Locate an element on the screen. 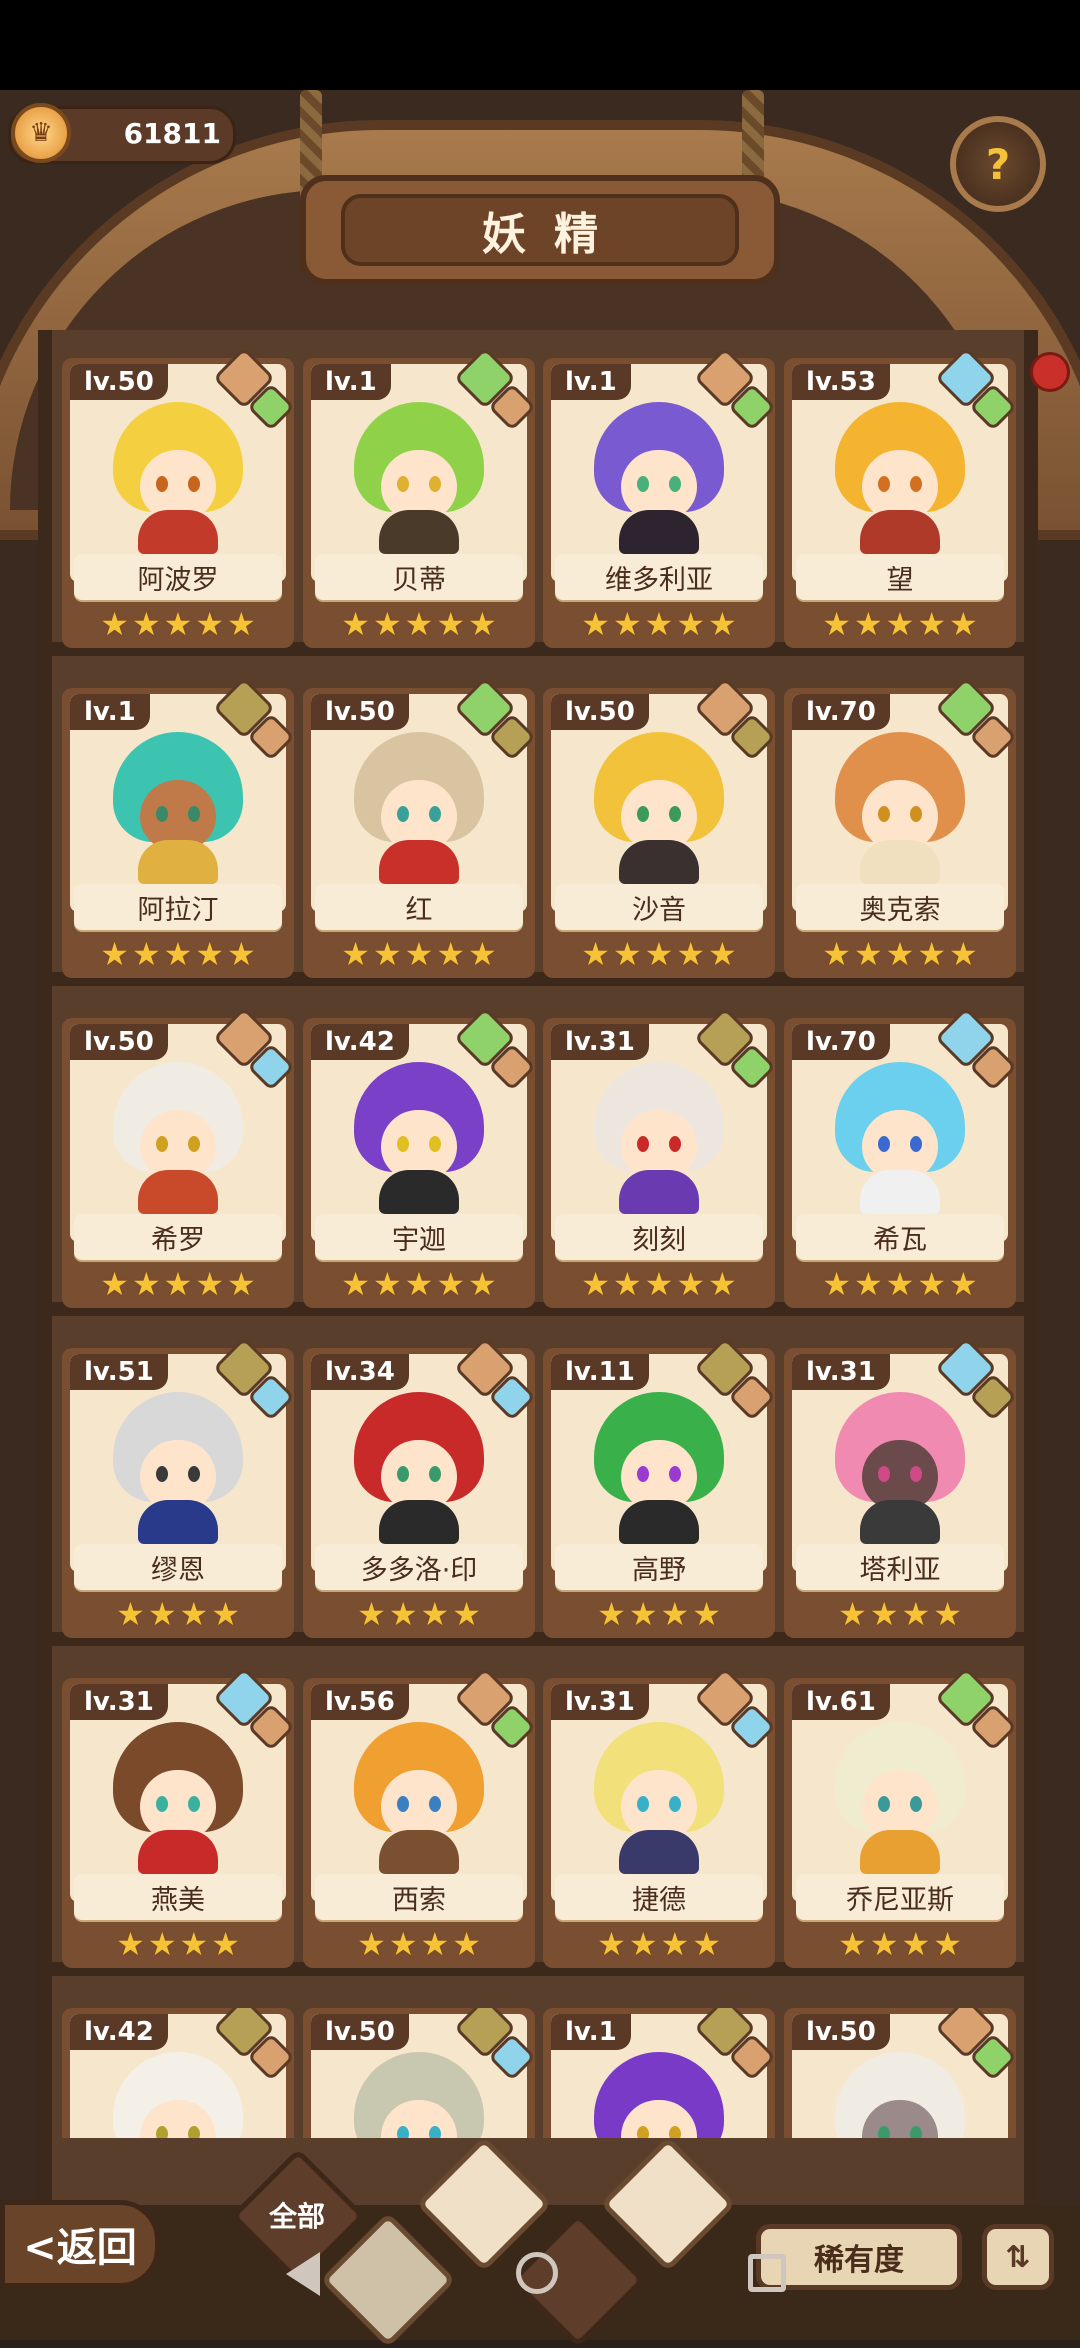 This screenshot has width=1080, height=2348. level-tag: lv.56 is located at coordinates (360, 1702).